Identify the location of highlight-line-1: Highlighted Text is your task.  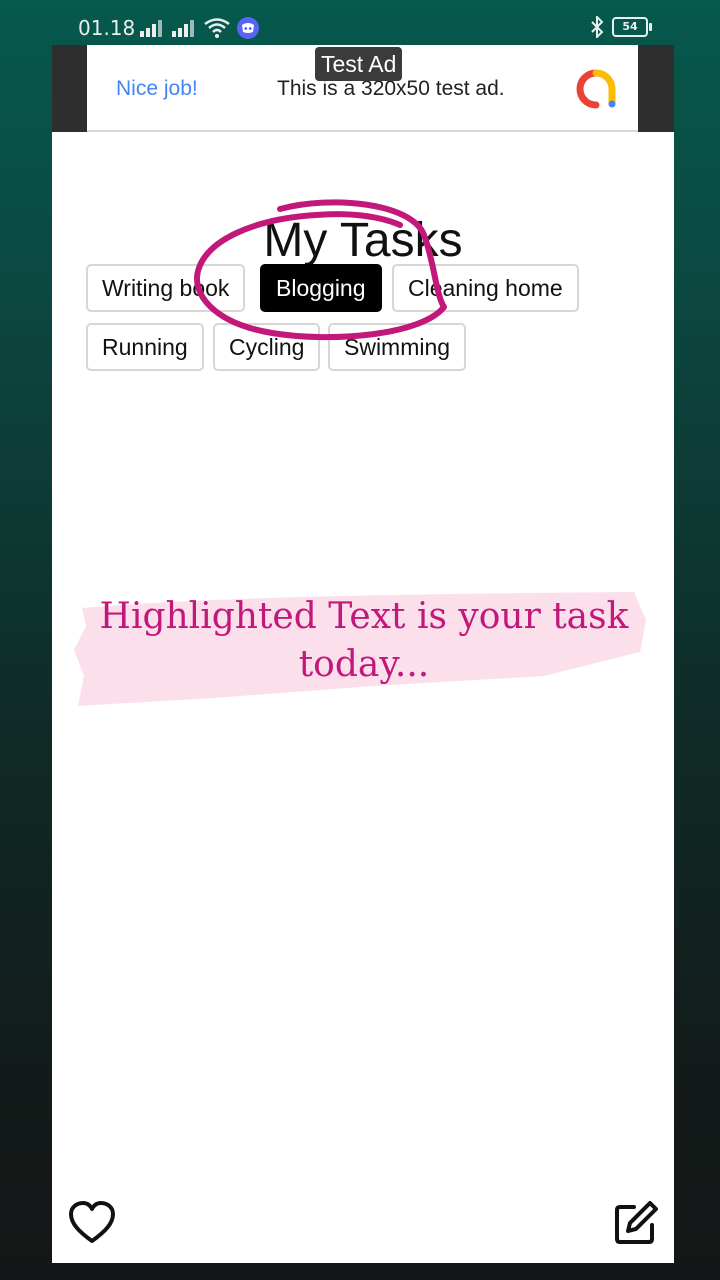
(364, 616).